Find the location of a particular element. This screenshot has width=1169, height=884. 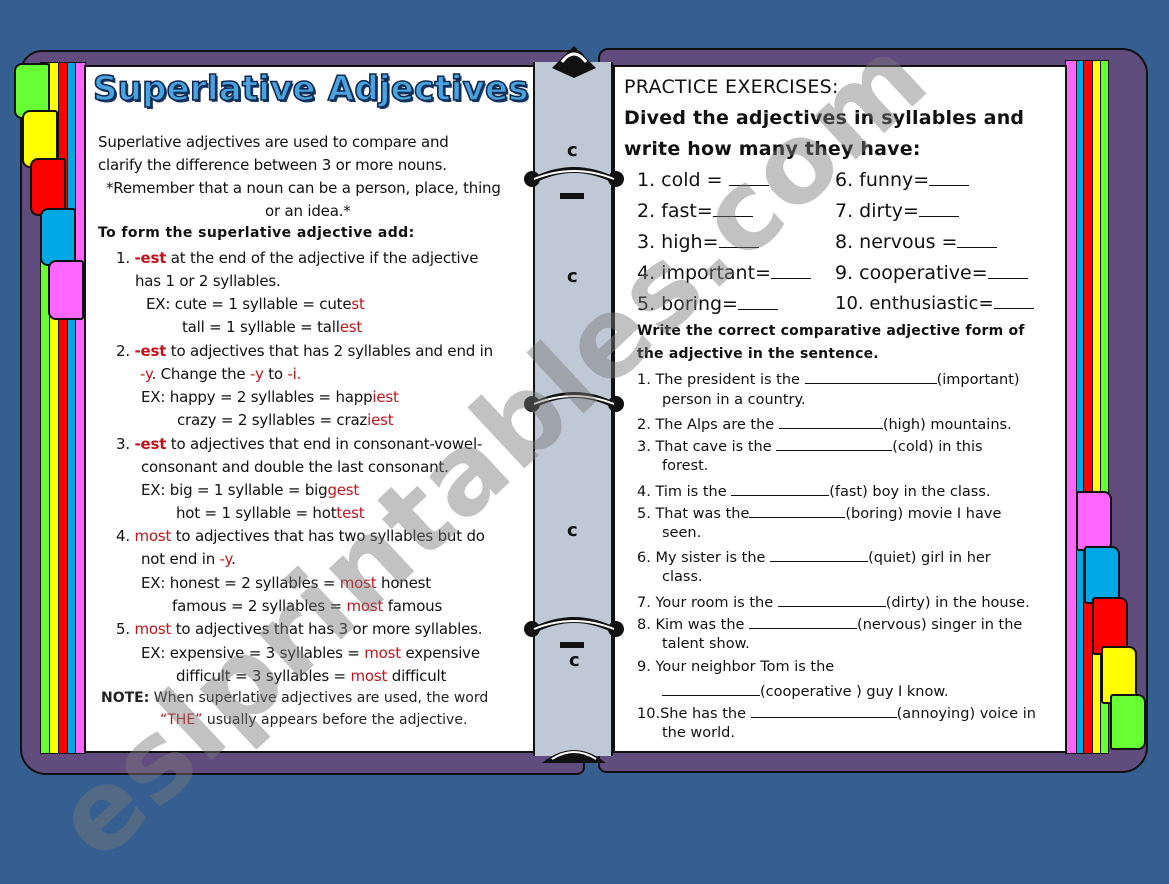

sentence-item: 10.She has the (annoying) voice in is located at coordinates (836, 712).